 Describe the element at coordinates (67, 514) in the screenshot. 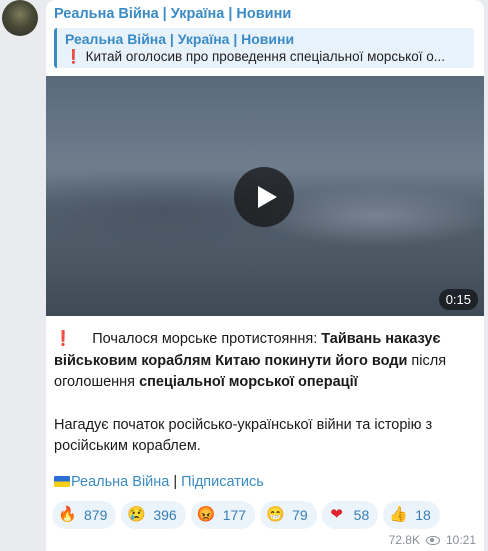

I see `fire-icon: 🔥` at that location.